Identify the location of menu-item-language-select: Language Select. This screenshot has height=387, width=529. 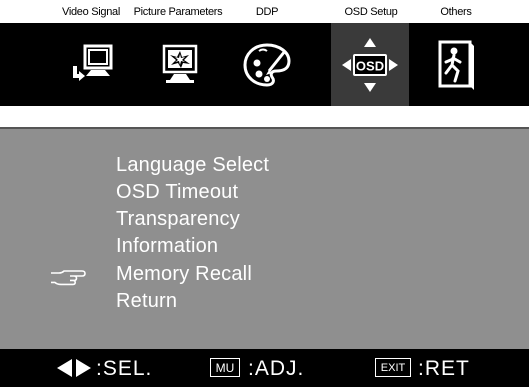
(192, 165).